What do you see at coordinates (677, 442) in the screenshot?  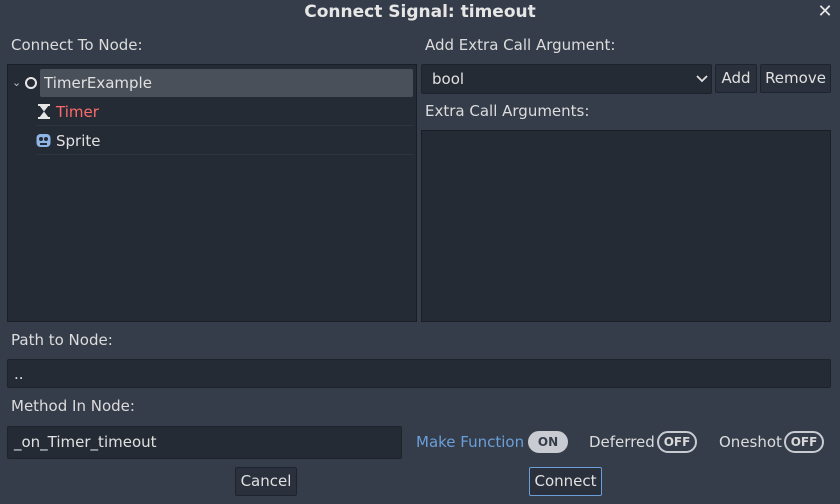 I see `deferred-toggle: OFF` at bounding box center [677, 442].